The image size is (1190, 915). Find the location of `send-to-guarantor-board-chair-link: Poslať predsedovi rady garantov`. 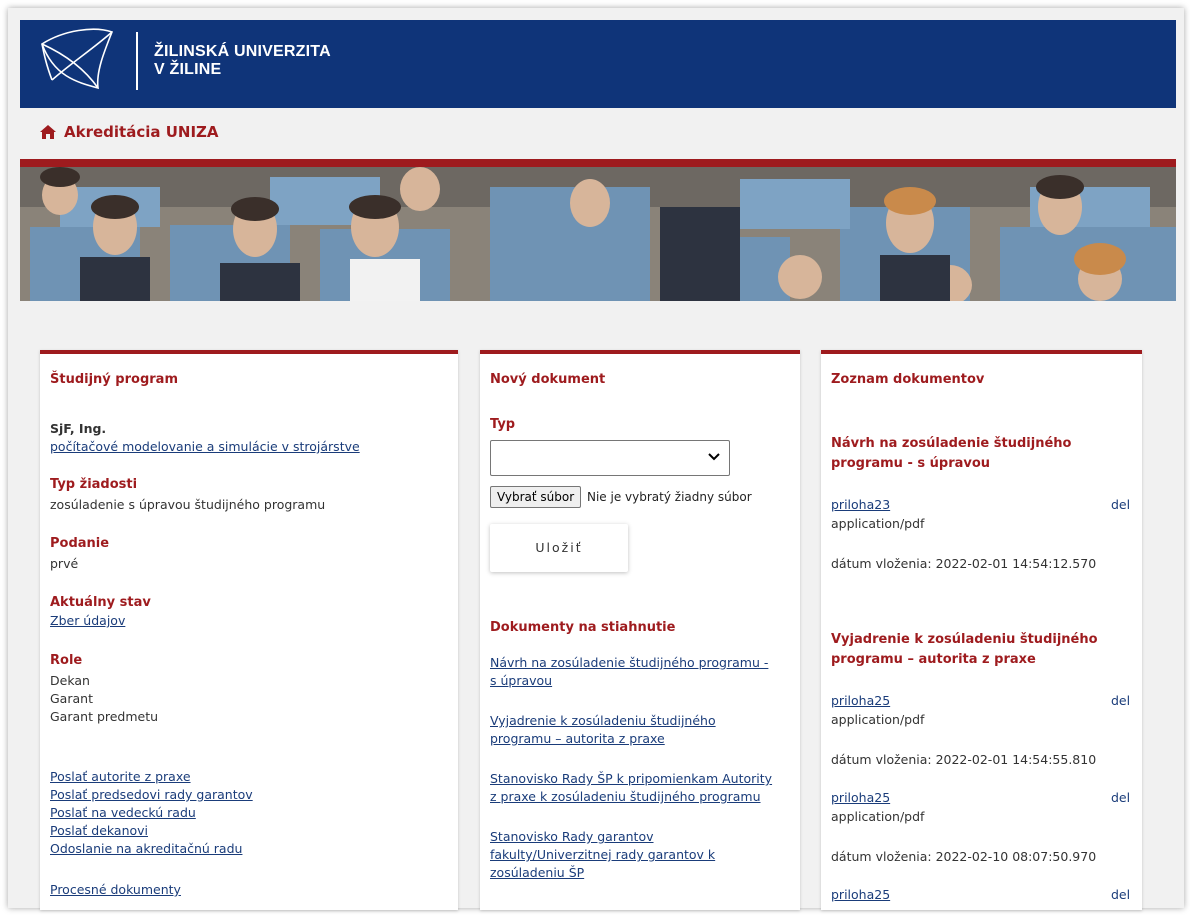

send-to-guarantor-board-chair-link: Poslať predsedovi rady garantov is located at coordinates (151, 795).